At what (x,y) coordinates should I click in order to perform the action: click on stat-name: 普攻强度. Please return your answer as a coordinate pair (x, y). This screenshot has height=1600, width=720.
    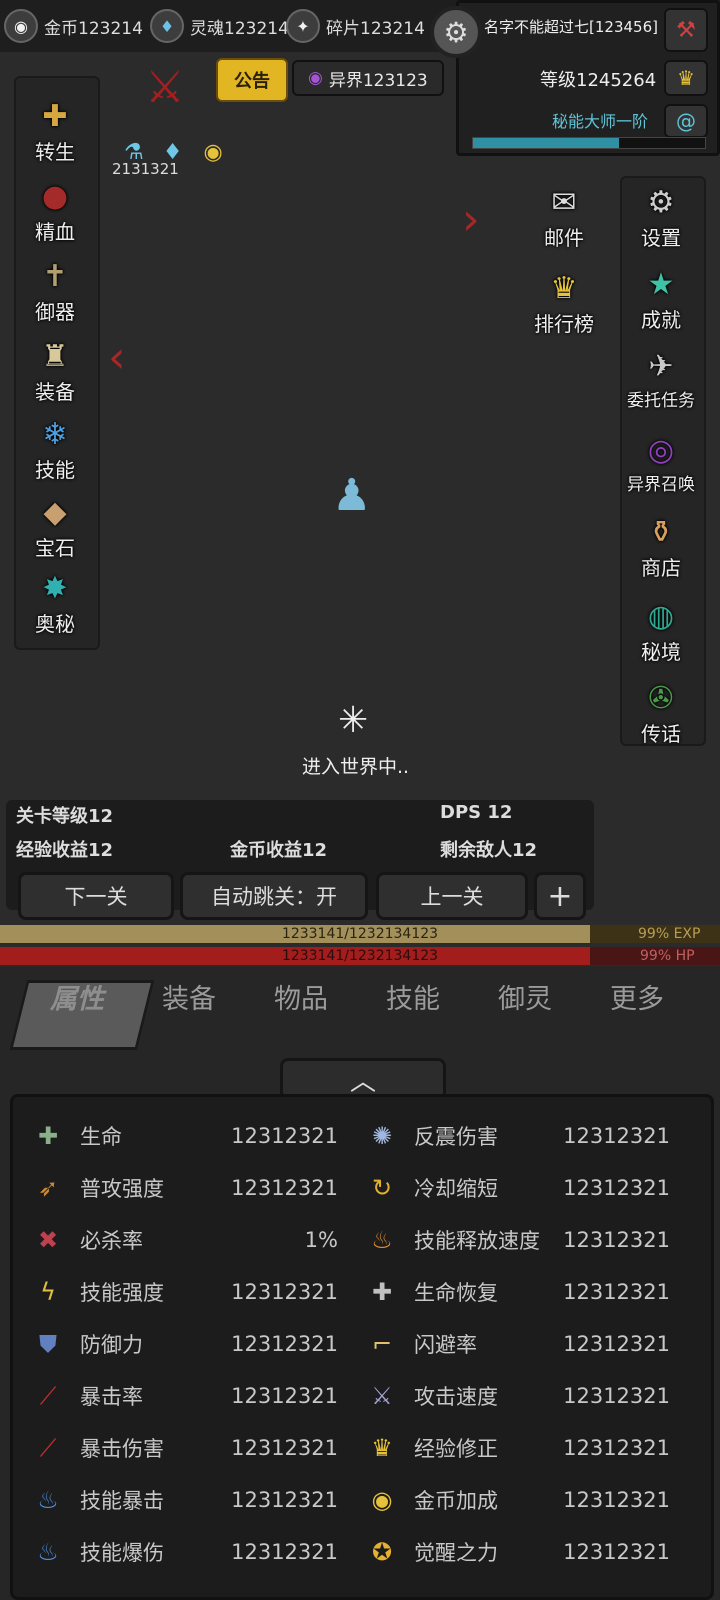
    Looking at the image, I should click on (122, 1189).